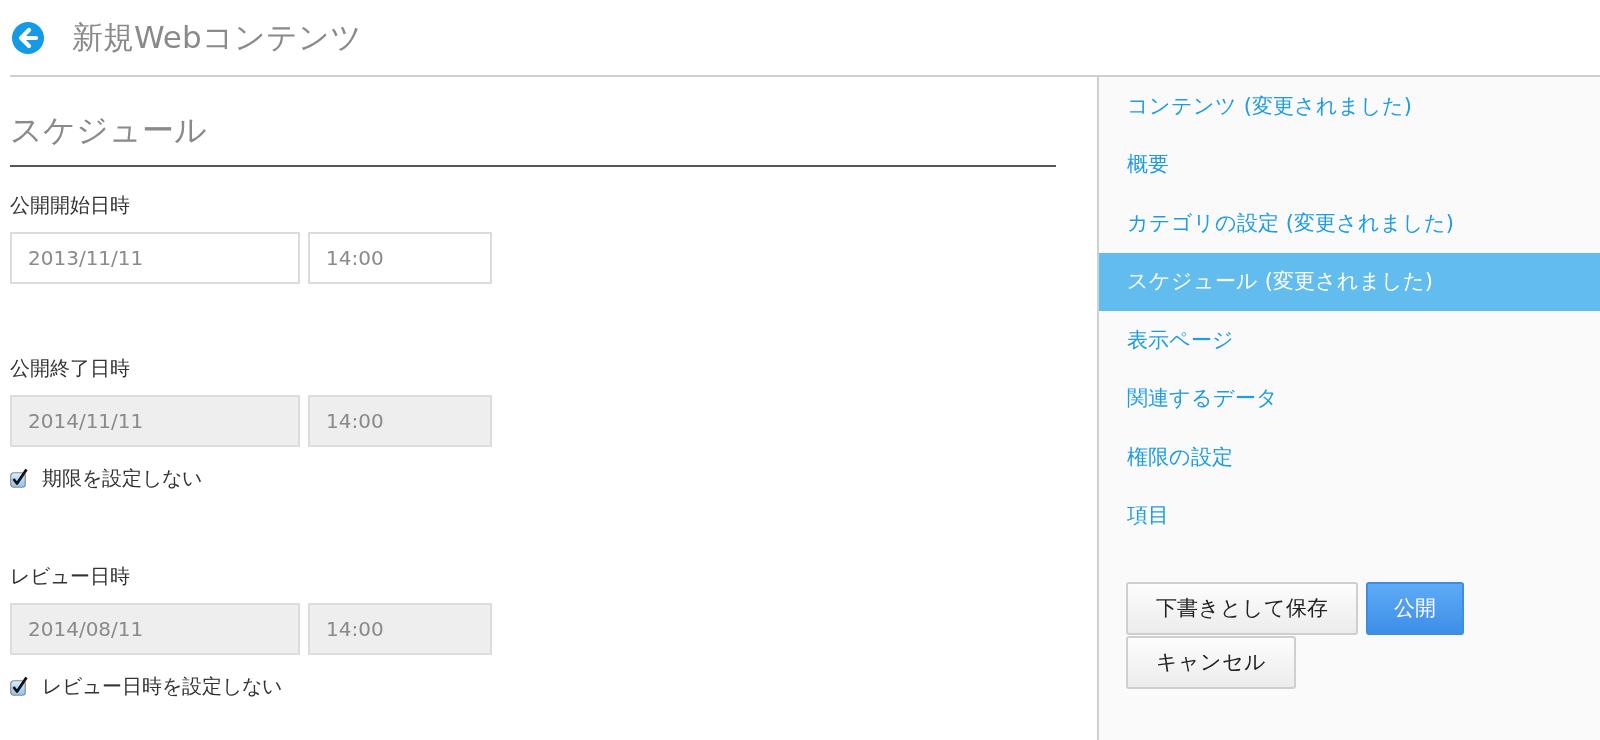 The image size is (1600, 740). I want to click on sidebar-item: カテゴリの設定 (変更されました), so click(1349, 223).